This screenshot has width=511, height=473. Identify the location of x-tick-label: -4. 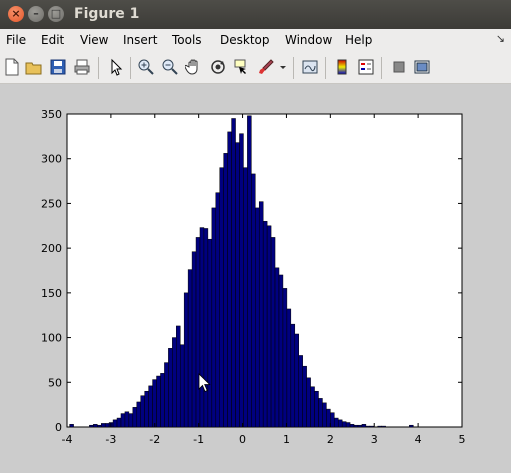
(67, 439).